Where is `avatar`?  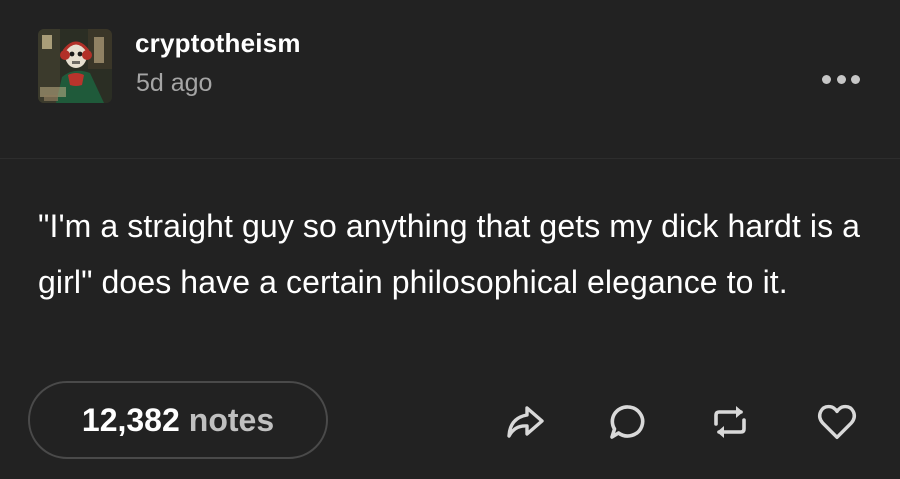 avatar is located at coordinates (75, 66).